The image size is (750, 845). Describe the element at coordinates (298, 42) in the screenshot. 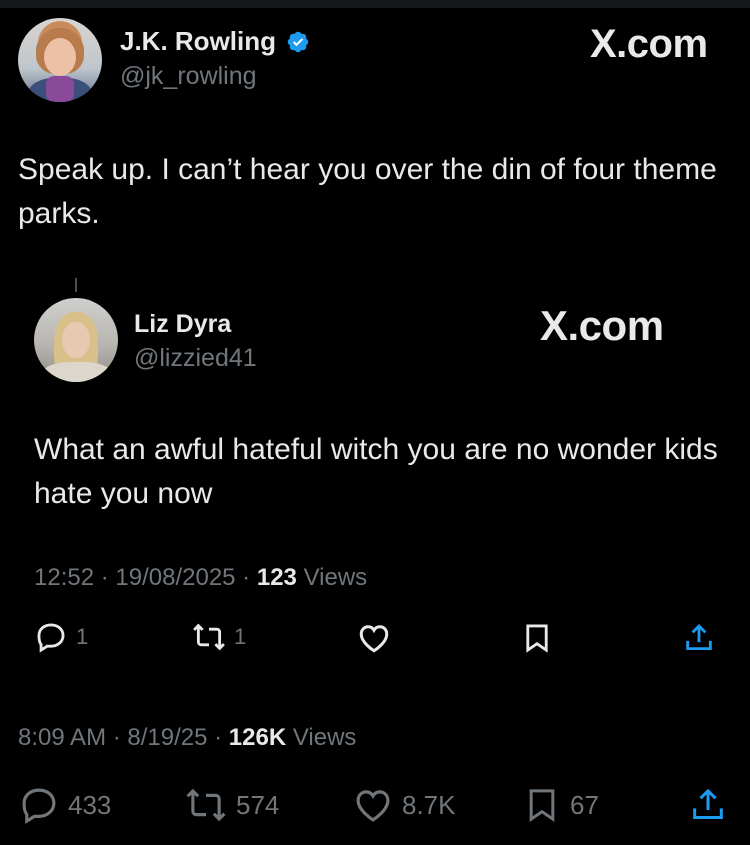

I see `verified-badge-icon` at that location.